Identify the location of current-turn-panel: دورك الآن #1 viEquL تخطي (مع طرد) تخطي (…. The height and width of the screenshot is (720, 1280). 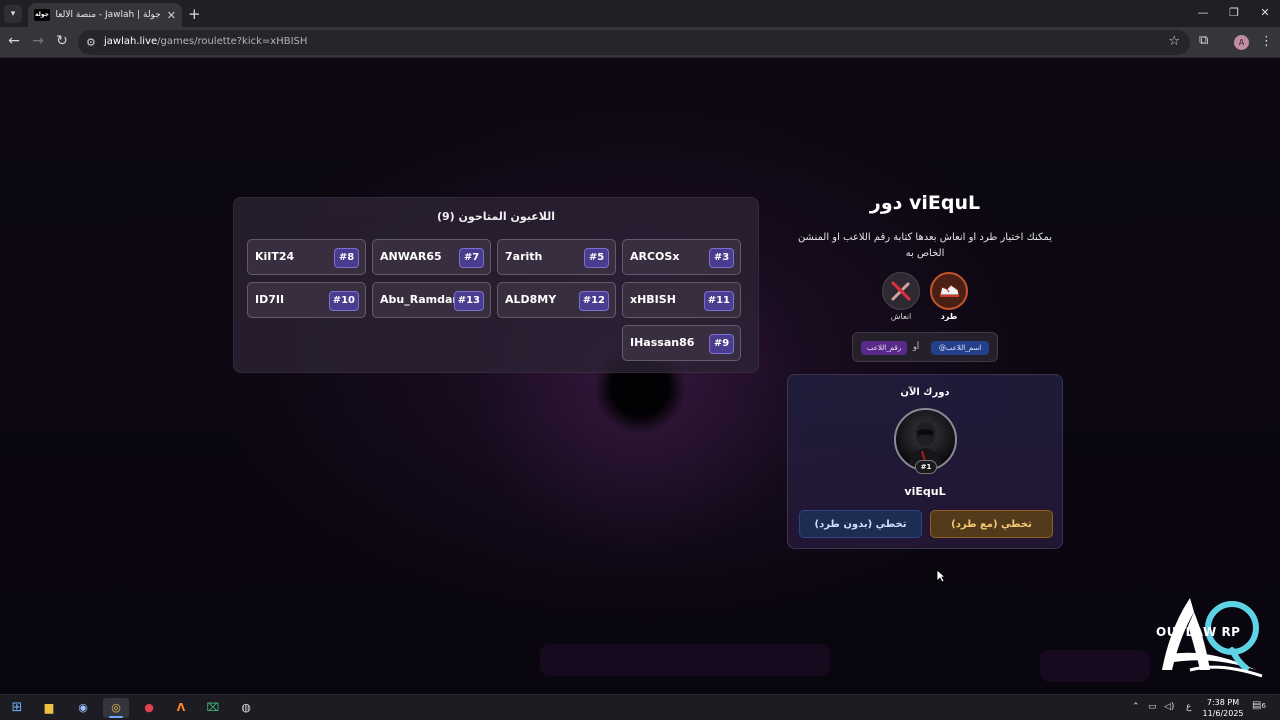
(925, 461).